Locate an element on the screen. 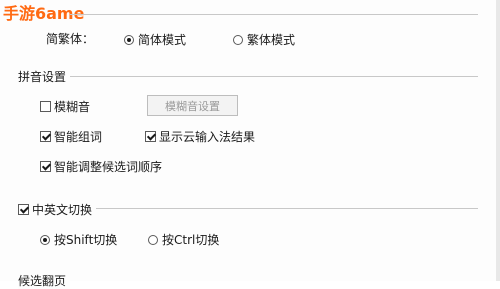 The image size is (500, 289). checkbox-cn-en-switch: 中英文切换 is located at coordinates (57, 209).